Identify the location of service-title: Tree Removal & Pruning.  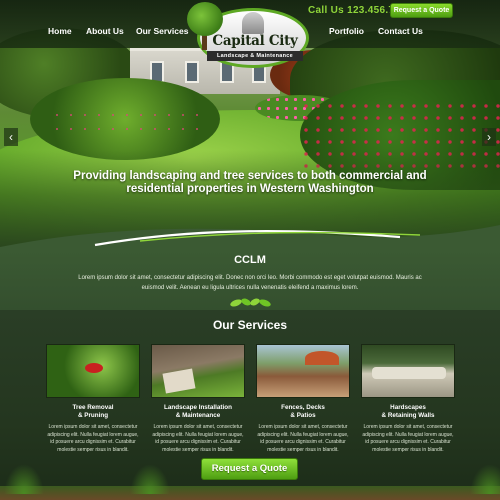
(93, 411).